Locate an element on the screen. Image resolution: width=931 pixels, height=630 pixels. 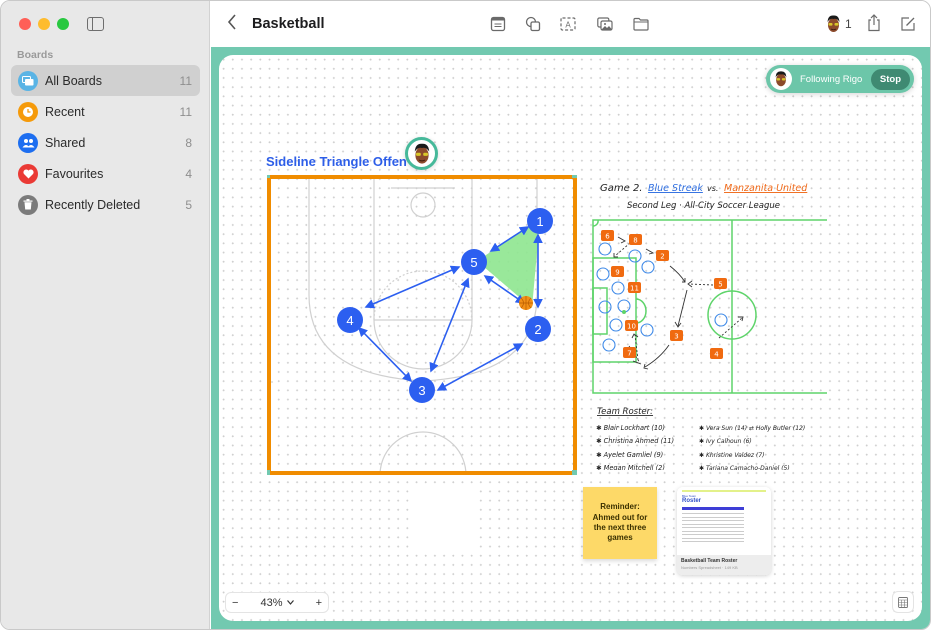
svg-text: 7 is located at coordinates (629, 354).